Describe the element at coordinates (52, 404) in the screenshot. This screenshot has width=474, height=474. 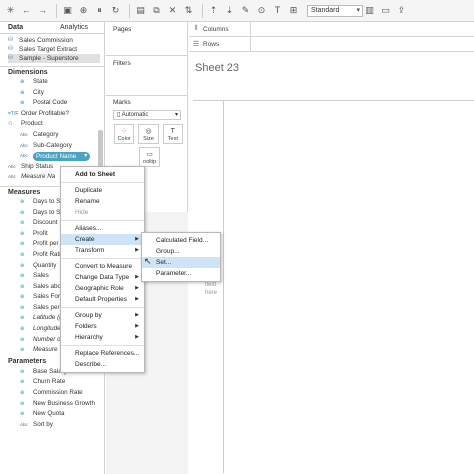
I see `parameter-new-business-growth: ⊛ New Business Growth` at that location.